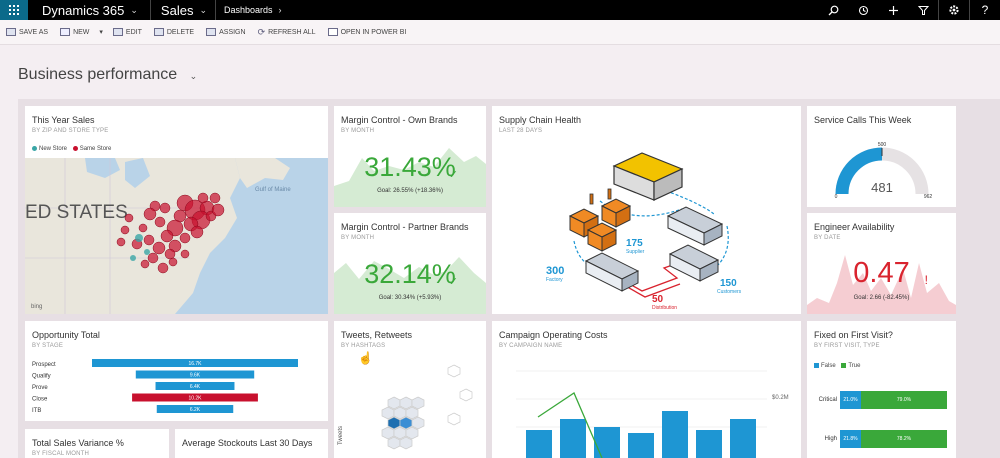 The height and width of the screenshot is (458, 1000). I want to click on app-name: Dynamics 365, so click(83, 10).